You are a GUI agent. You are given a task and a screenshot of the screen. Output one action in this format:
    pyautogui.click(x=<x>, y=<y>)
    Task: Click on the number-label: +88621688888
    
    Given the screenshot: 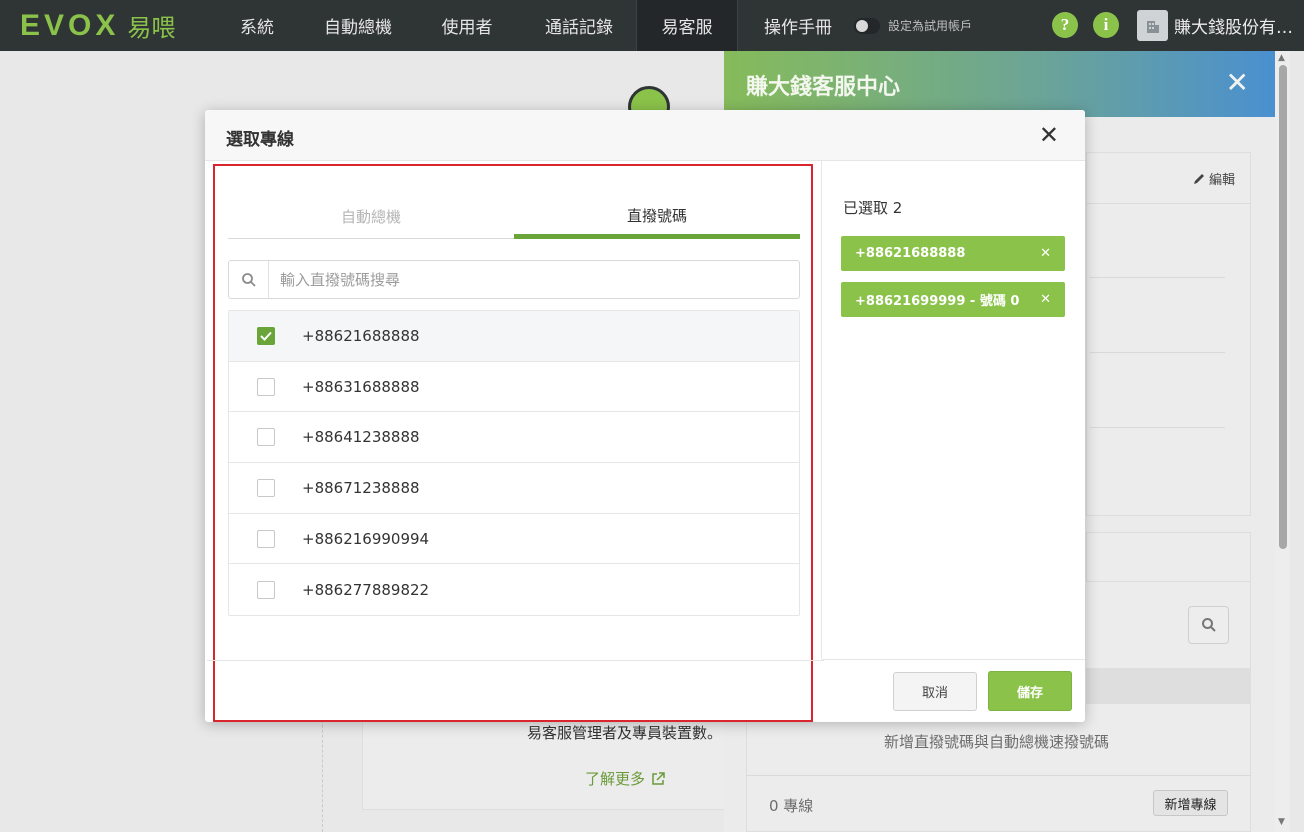 What is the action you would take?
    pyautogui.click(x=361, y=335)
    